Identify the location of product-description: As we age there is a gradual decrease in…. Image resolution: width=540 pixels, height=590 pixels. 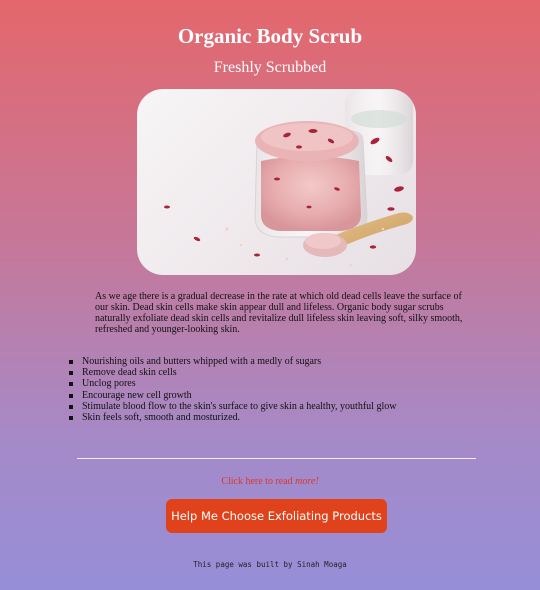
(279, 313).